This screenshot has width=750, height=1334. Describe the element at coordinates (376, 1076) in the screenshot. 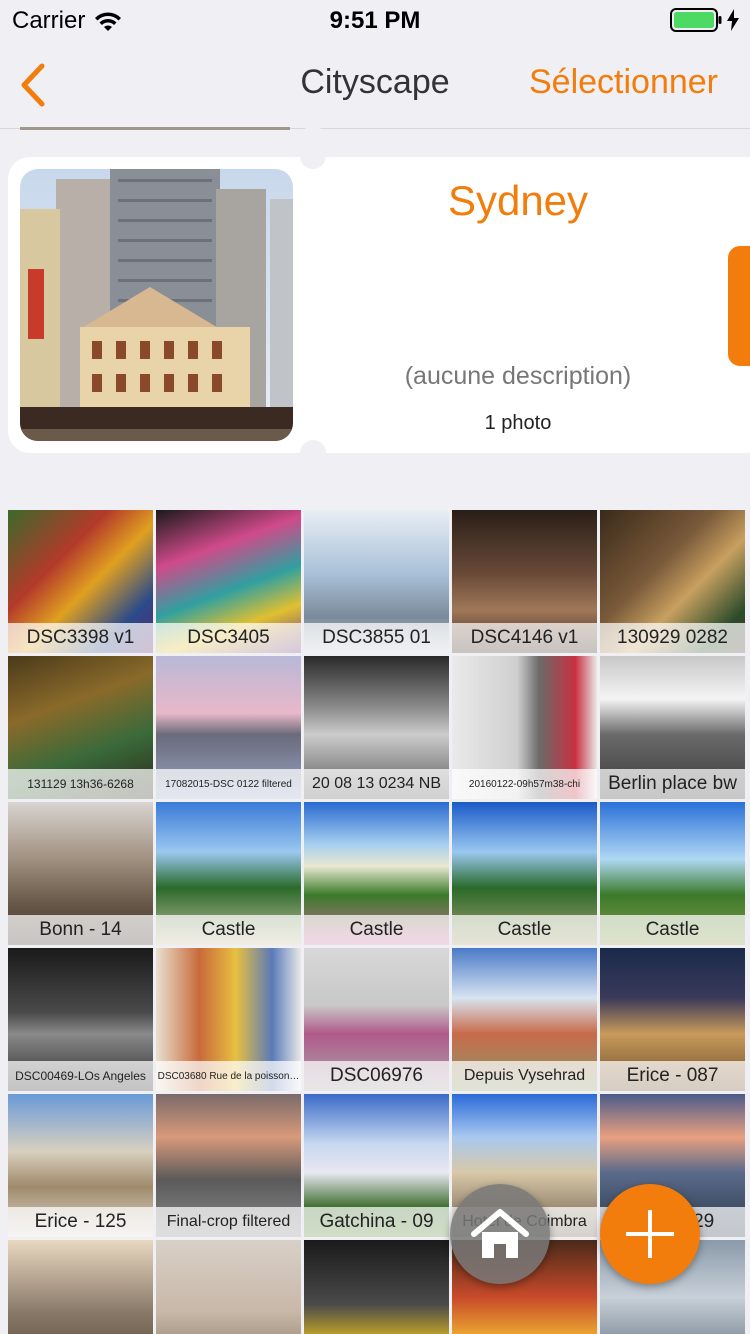

I see `photo-label: DSC06976` at that location.